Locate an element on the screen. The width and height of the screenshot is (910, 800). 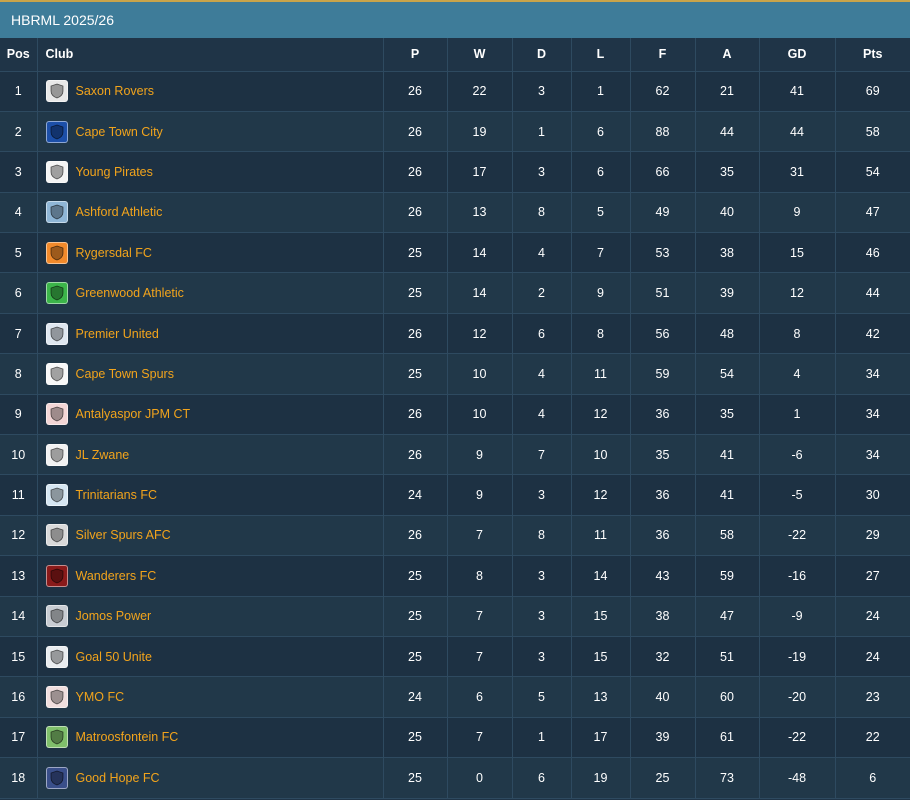
club-link: Jomos Power is located at coordinates (114, 616).